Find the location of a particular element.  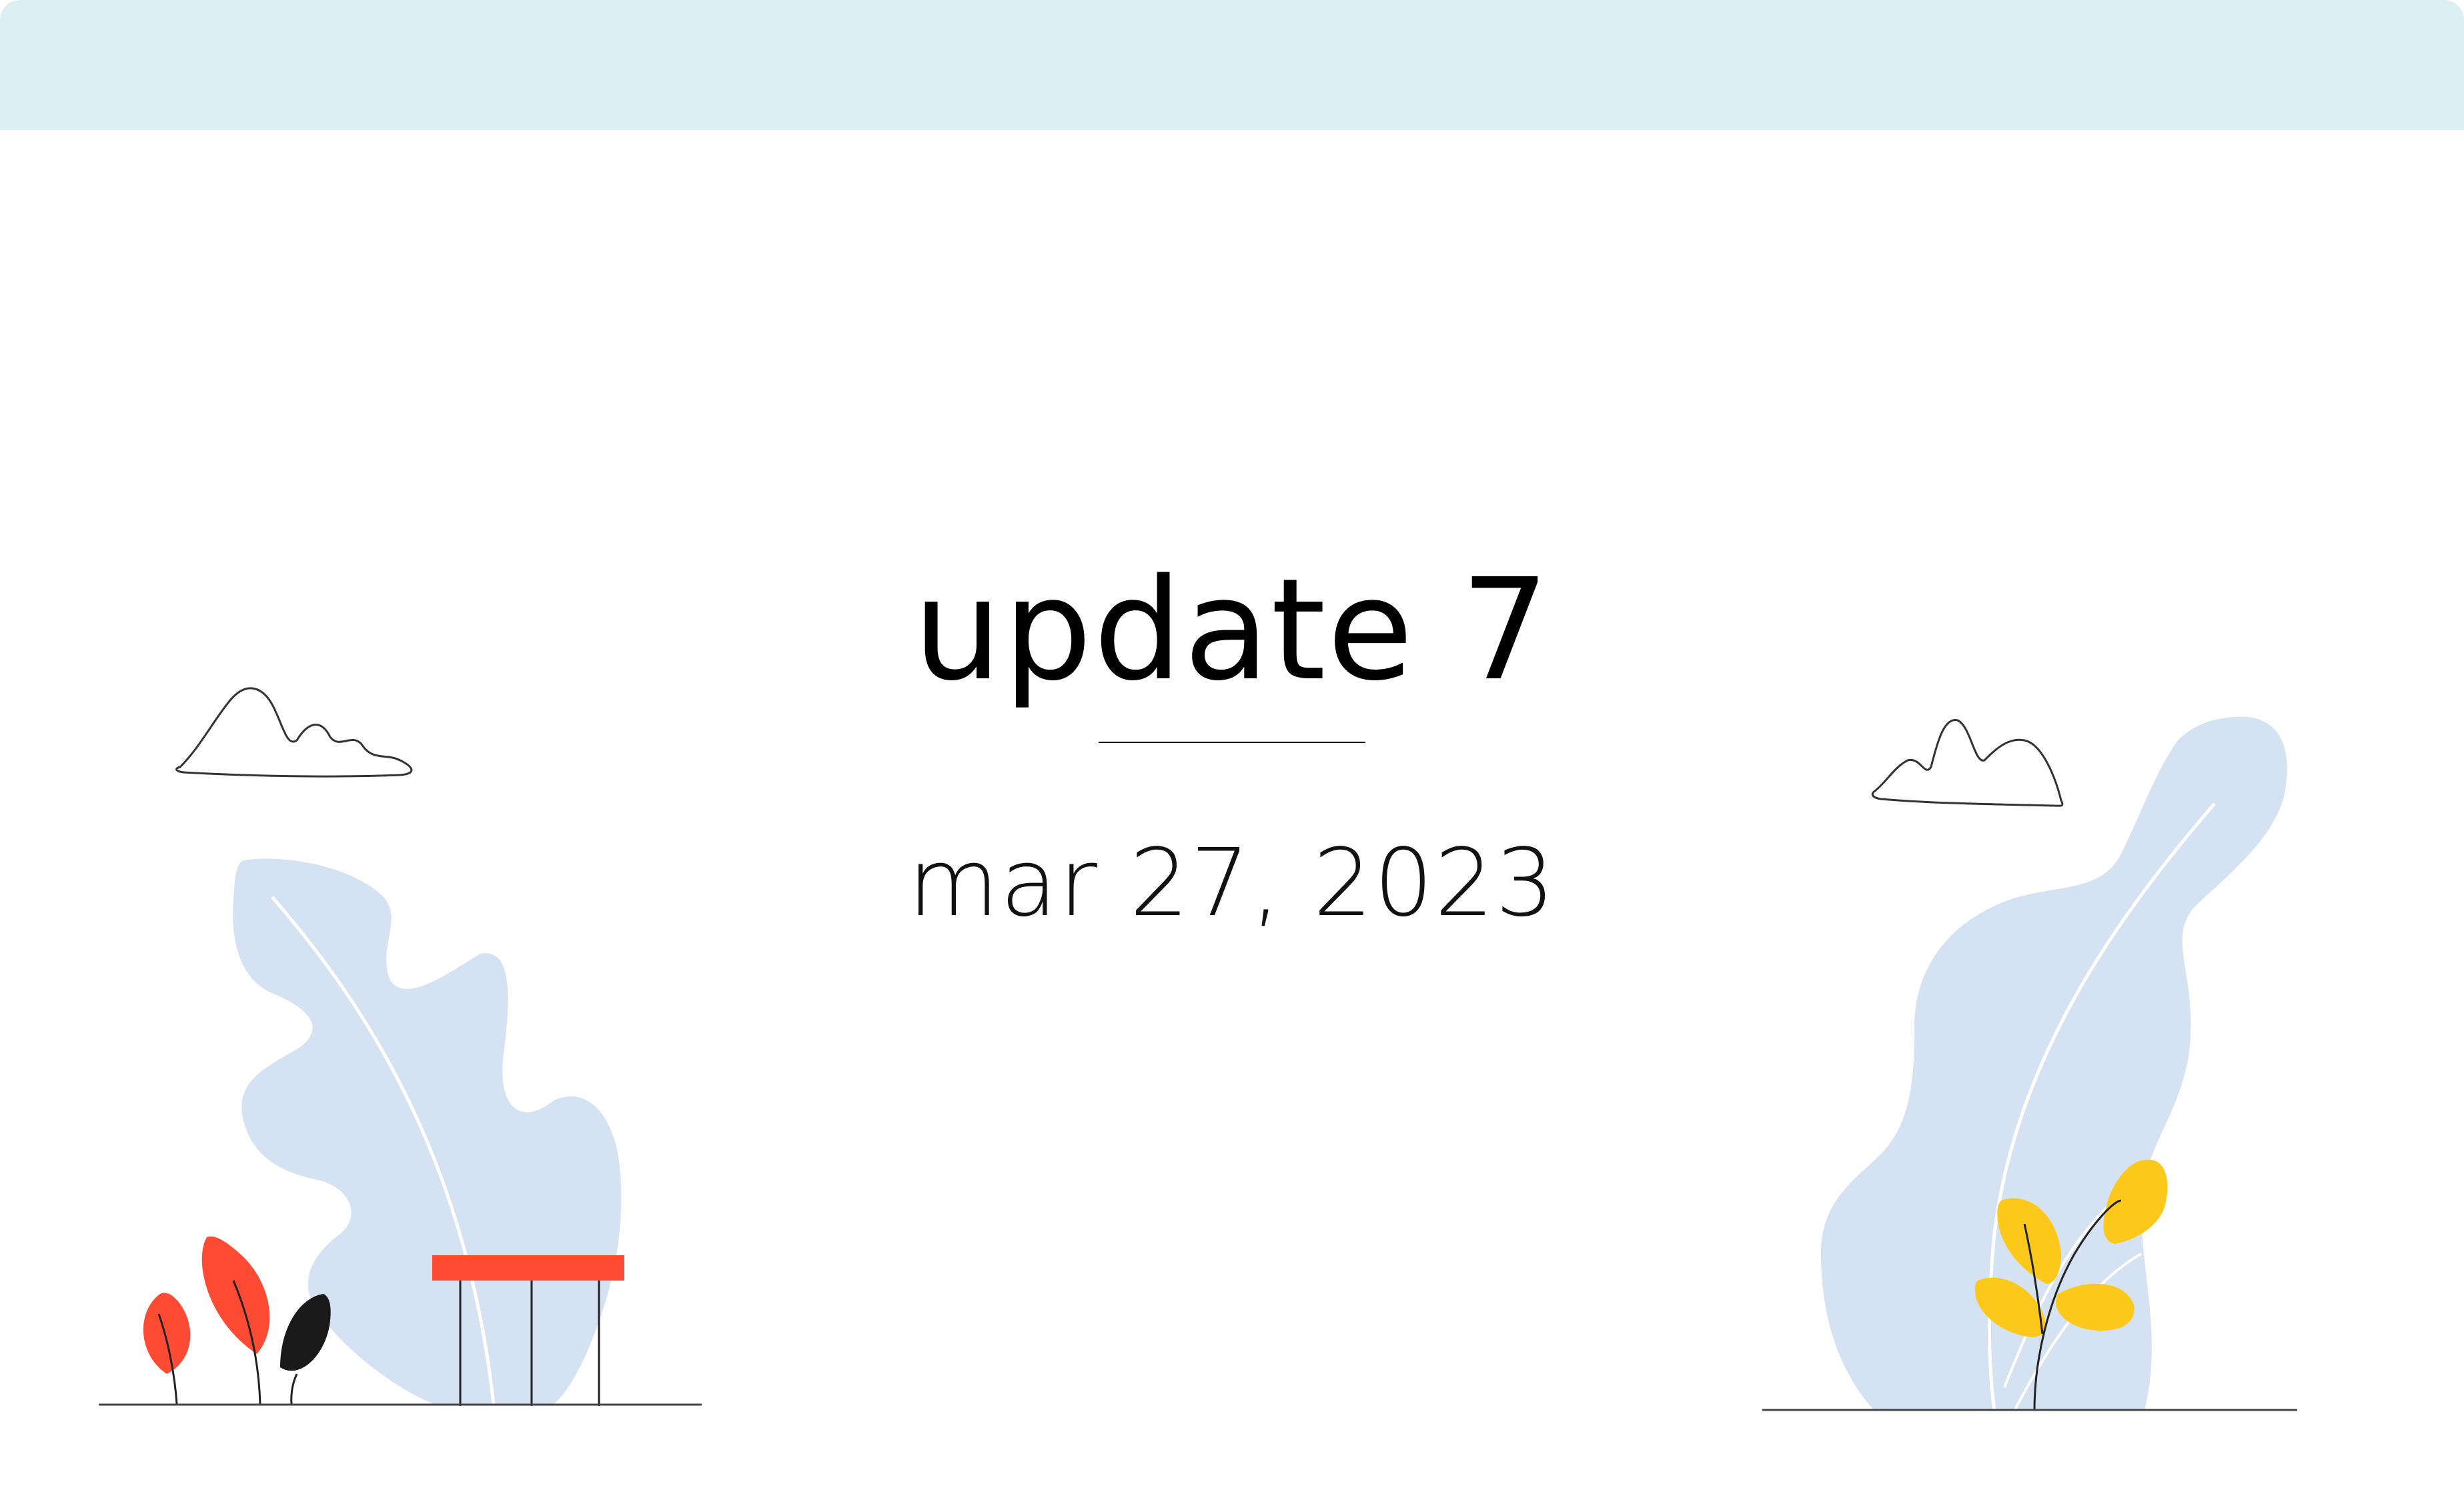

title-divider is located at coordinates (1232, 742).